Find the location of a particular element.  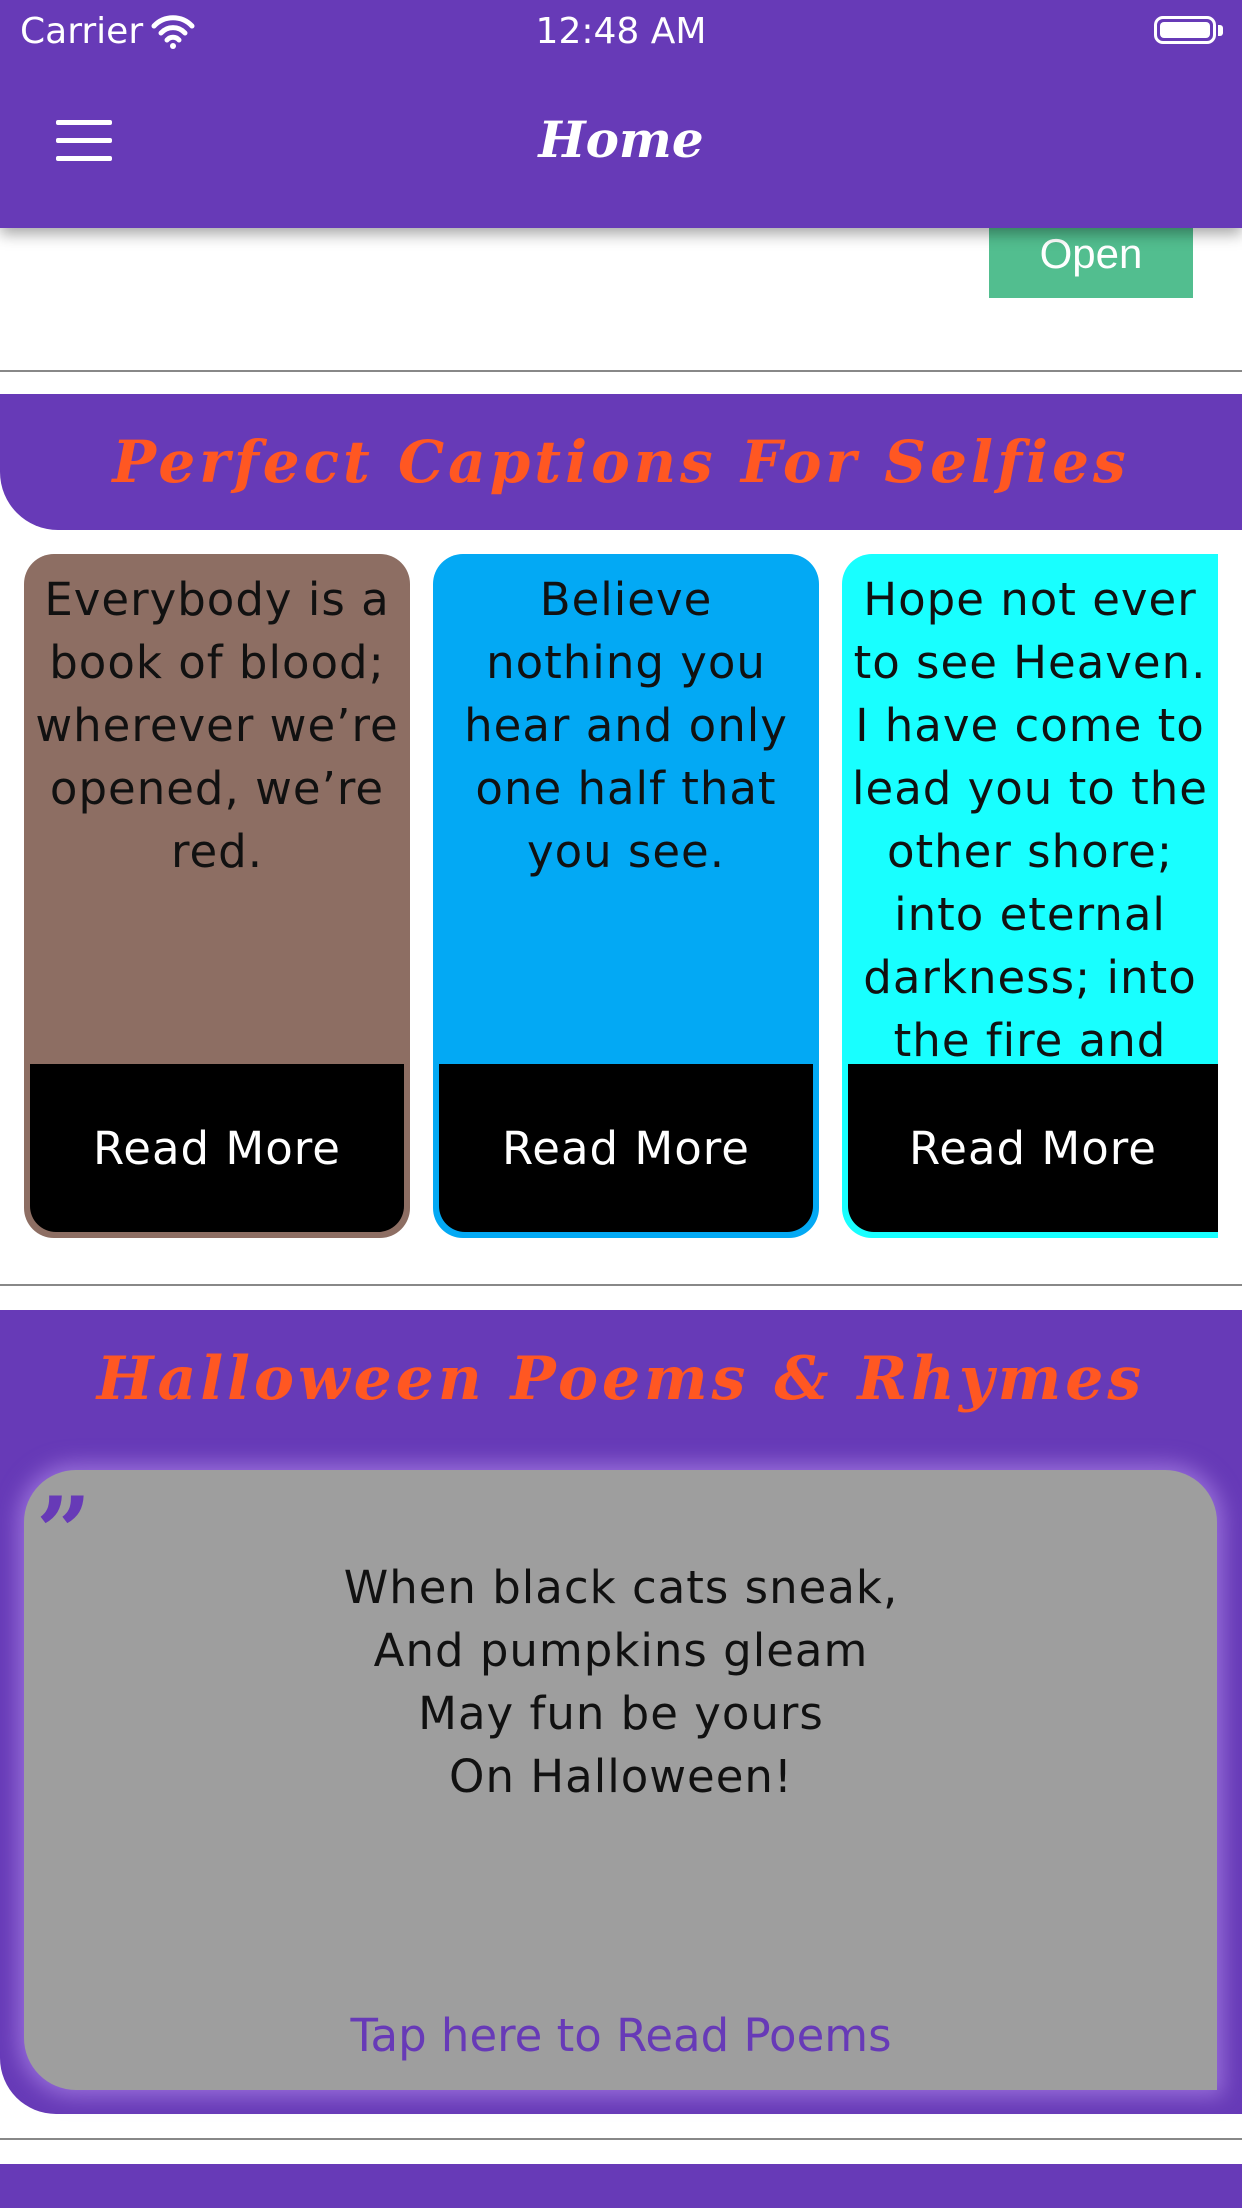

poem-line: When black cats sneak, is located at coordinates (621, 1587).